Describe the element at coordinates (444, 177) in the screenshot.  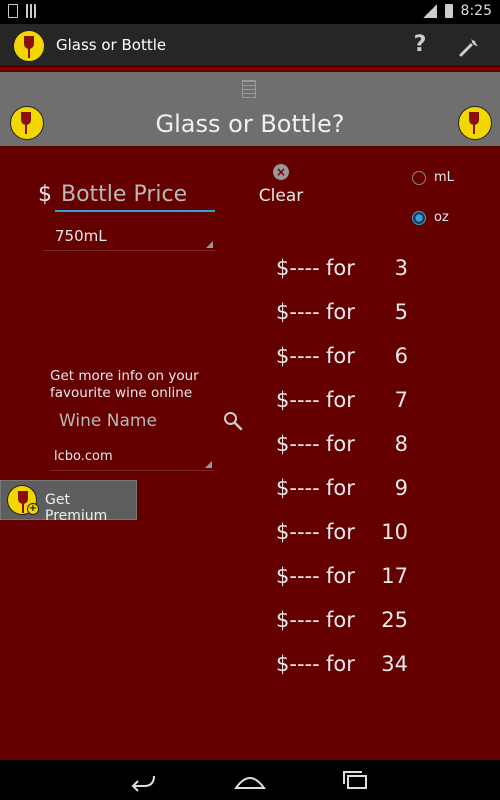
I see `radio-ml-label: mL` at that location.